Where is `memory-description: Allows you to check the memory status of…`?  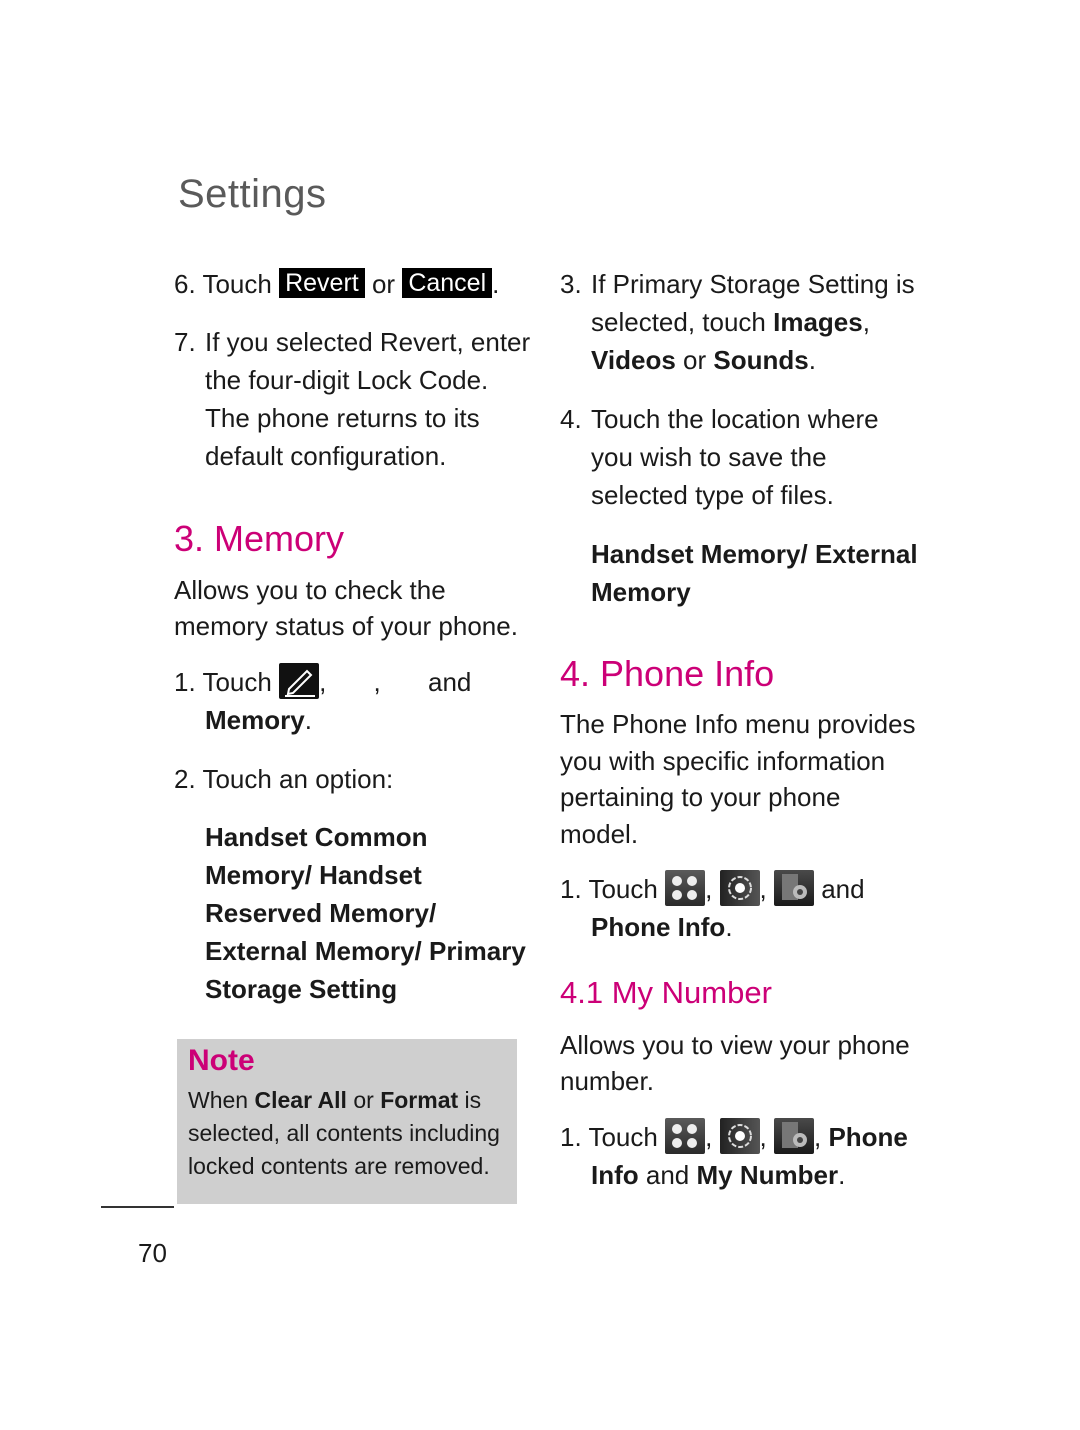 memory-description: Allows you to check the memory status of… is located at coordinates (346, 608).